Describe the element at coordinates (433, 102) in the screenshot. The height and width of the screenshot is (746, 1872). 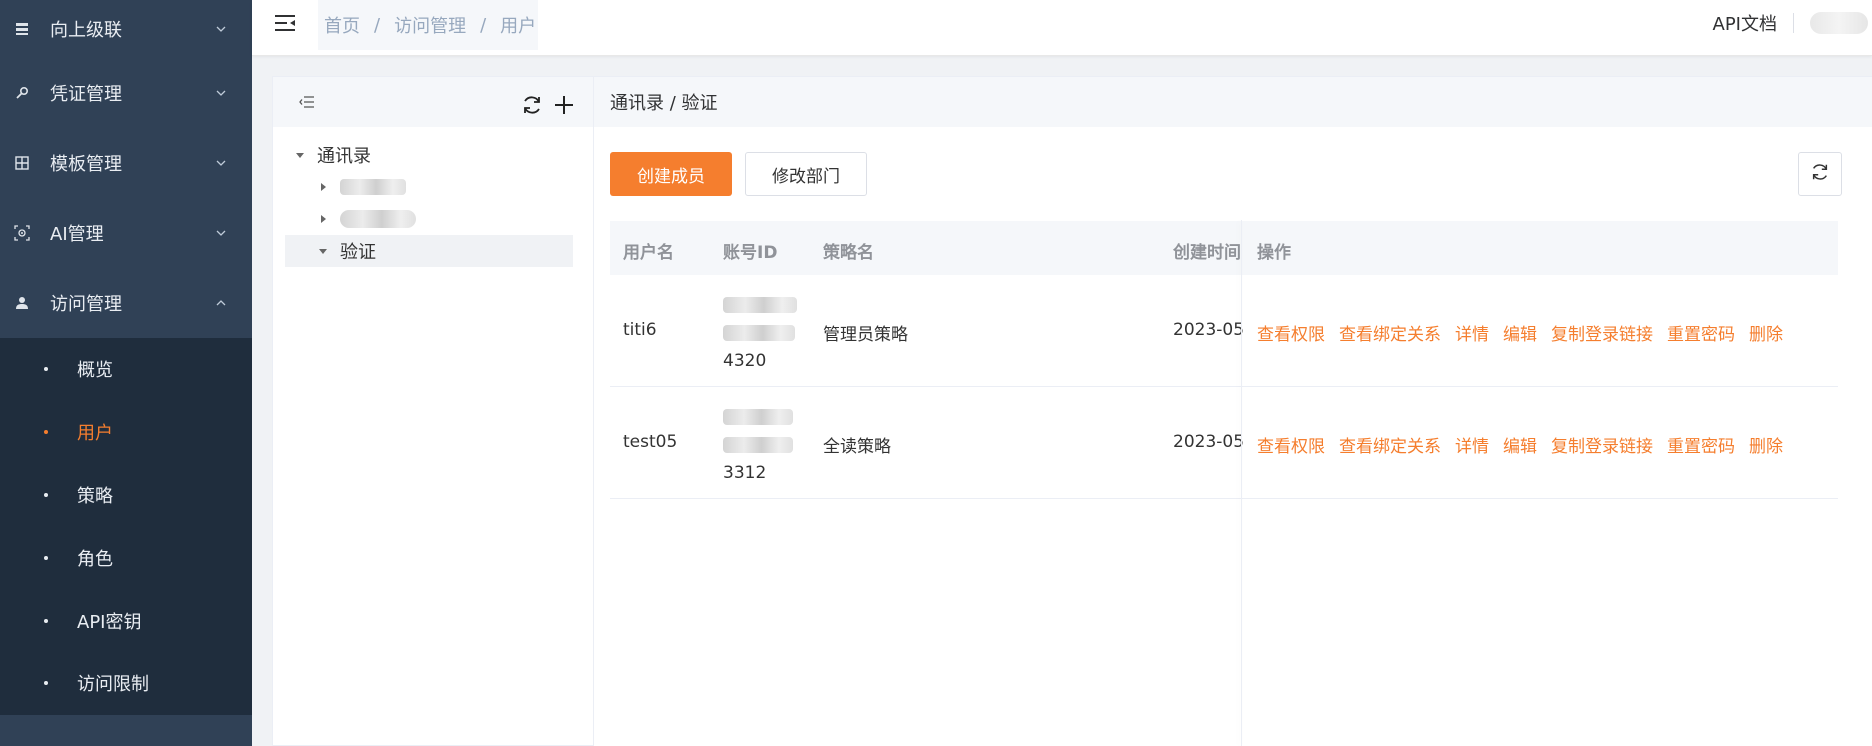
I see `tree-toolbar` at that location.